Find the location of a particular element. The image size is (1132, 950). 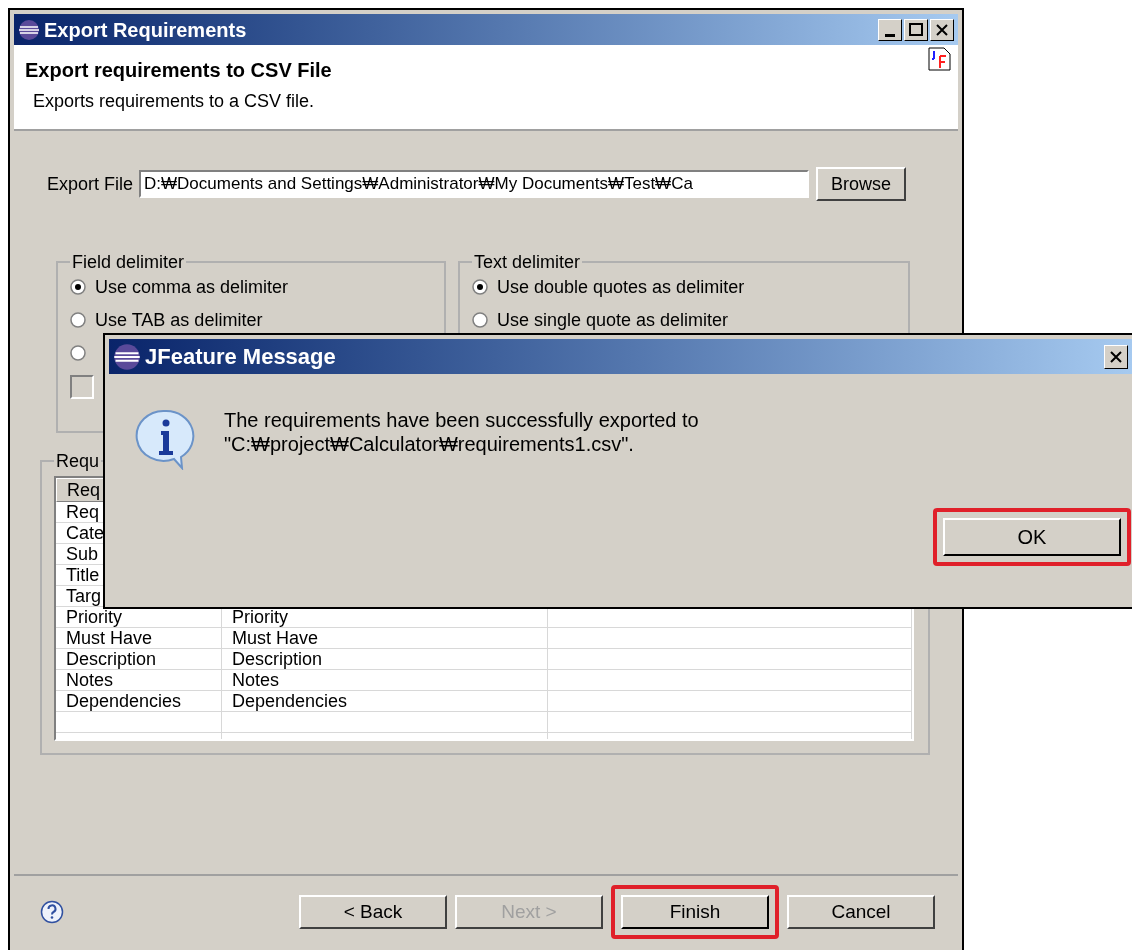

table-cell: Sub is located at coordinates (82, 554).